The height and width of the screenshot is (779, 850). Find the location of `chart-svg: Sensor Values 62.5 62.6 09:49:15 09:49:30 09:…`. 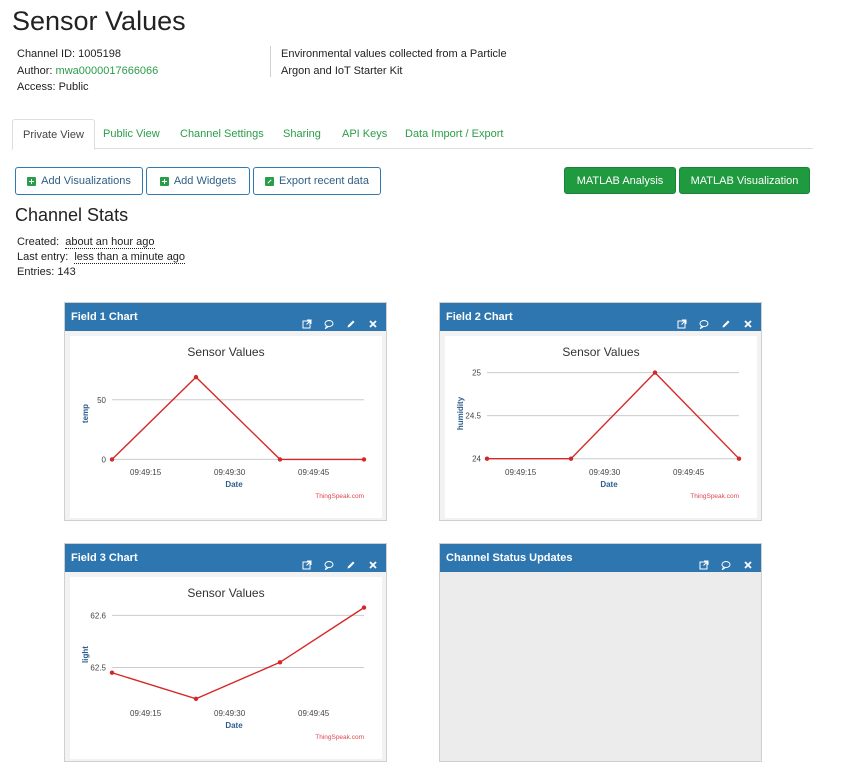

chart-svg: Sensor Values 62.5 62.6 09:49:15 09:49:30 09:… is located at coordinates (224, 663).